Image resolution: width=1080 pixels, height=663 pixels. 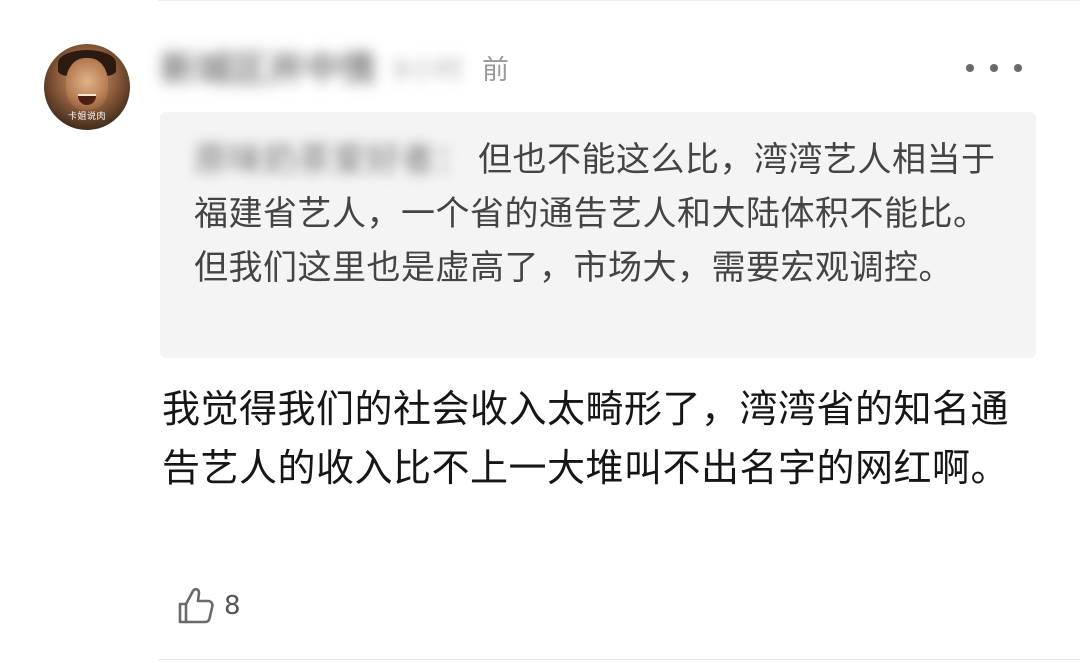 What do you see at coordinates (495, 70) in the screenshot?
I see `comment-time-suffix: 前` at bounding box center [495, 70].